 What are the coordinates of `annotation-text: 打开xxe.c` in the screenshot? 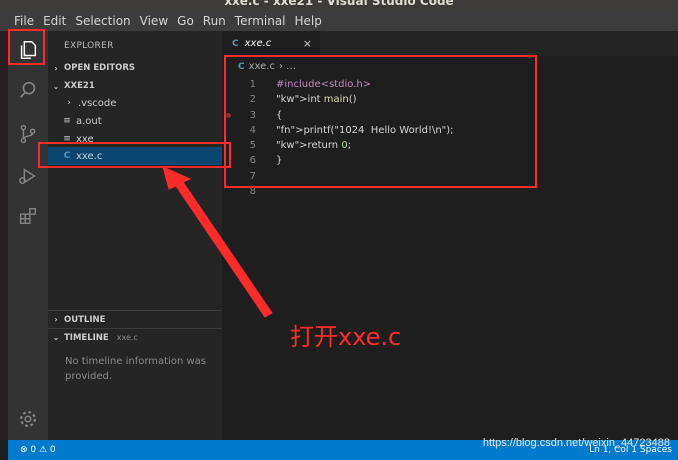 It's located at (346, 337).